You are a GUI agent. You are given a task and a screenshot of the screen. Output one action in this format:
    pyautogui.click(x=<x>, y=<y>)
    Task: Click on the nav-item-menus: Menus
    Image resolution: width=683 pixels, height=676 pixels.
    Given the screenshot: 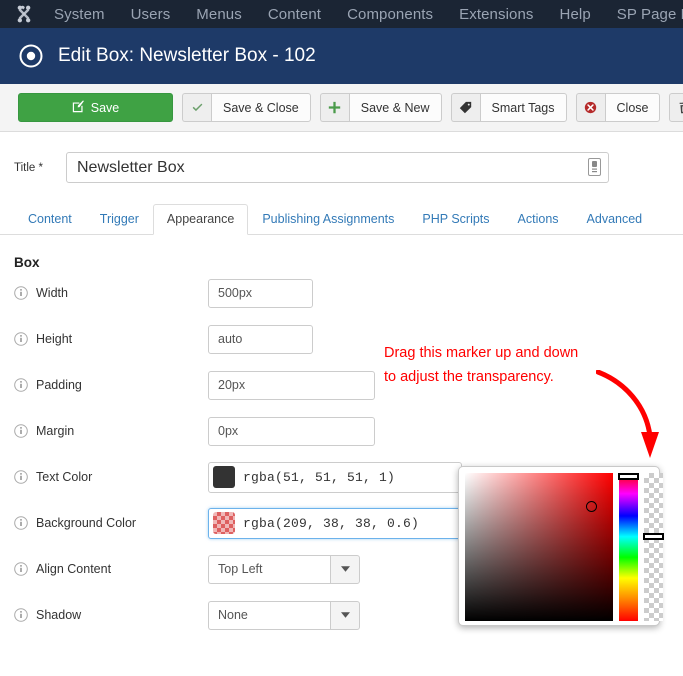 What is the action you would take?
    pyautogui.click(x=219, y=14)
    